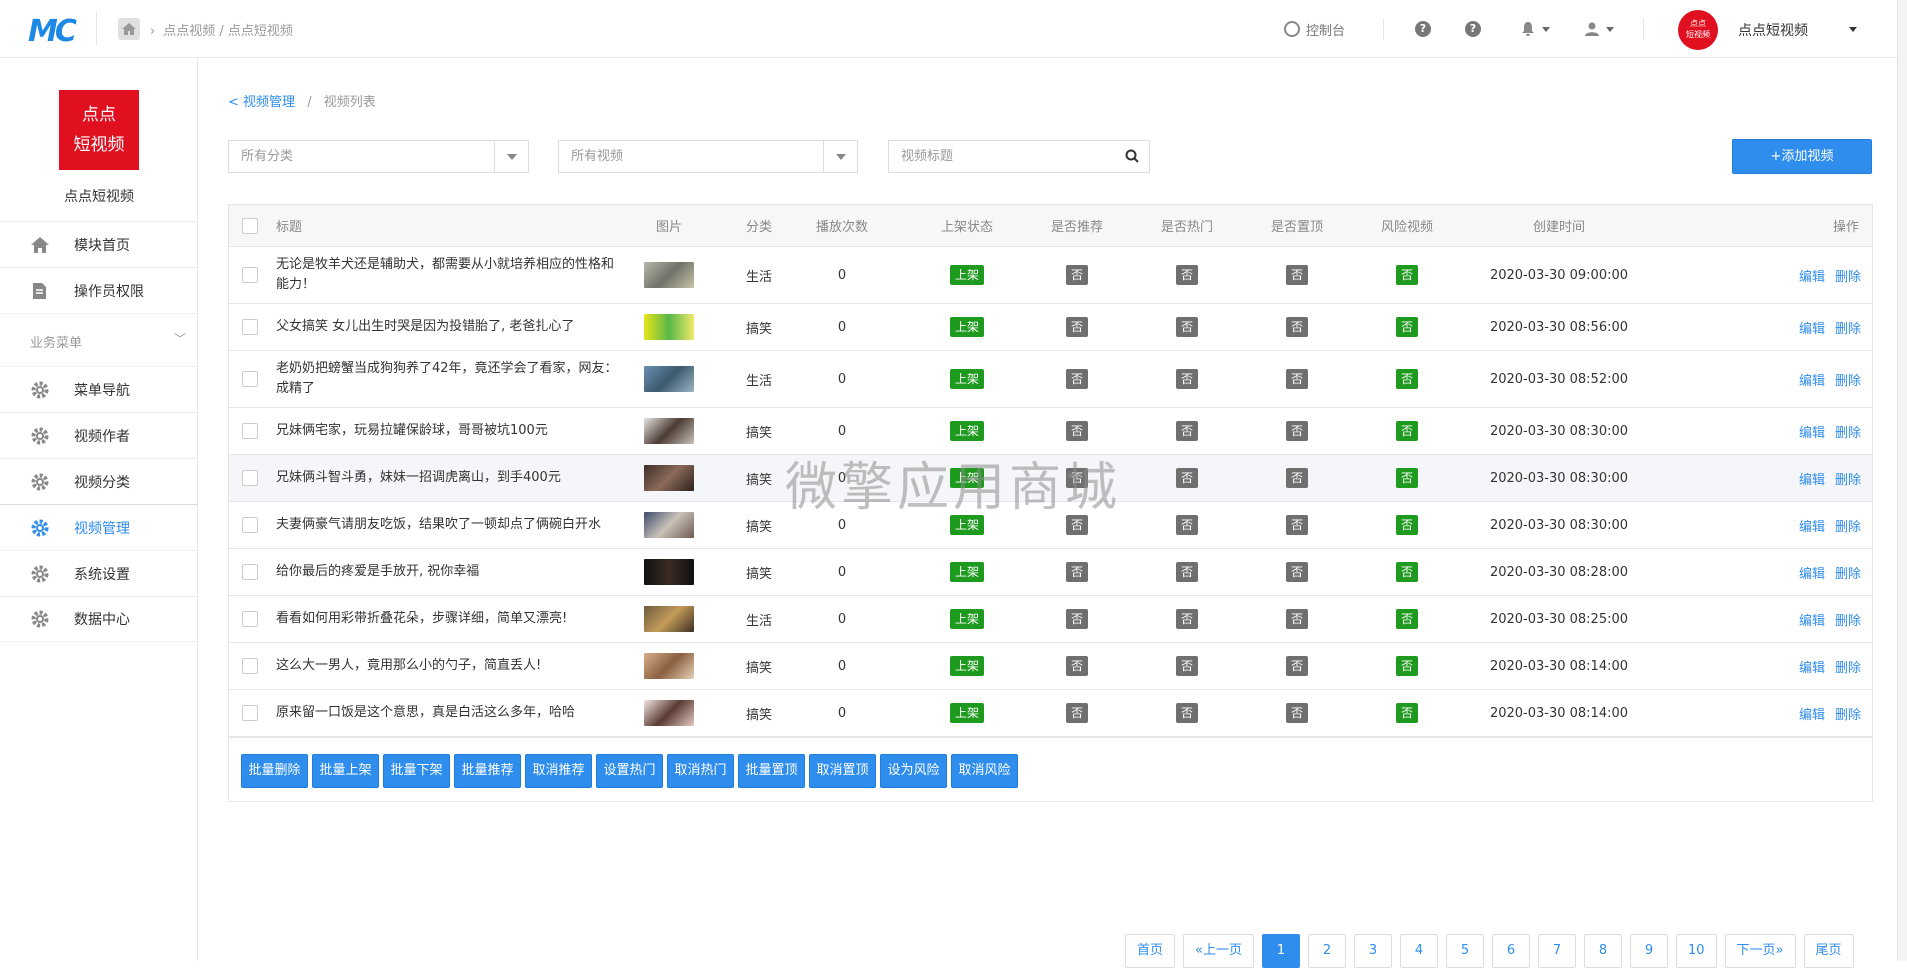 This screenshot has width=1907, height=968. Describe the element at coordinates (129, 29) in the screenshot. I see `home-icon` at that location.